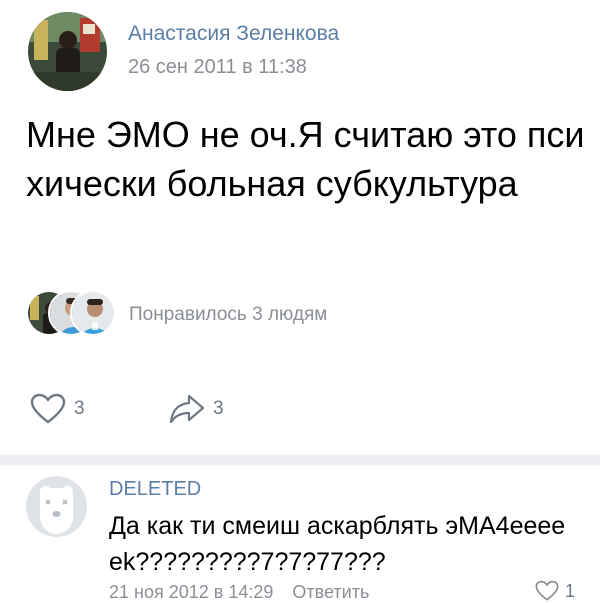 This screenshot has height=603, width=600. I want to click on section-divider, so click(300, 460).